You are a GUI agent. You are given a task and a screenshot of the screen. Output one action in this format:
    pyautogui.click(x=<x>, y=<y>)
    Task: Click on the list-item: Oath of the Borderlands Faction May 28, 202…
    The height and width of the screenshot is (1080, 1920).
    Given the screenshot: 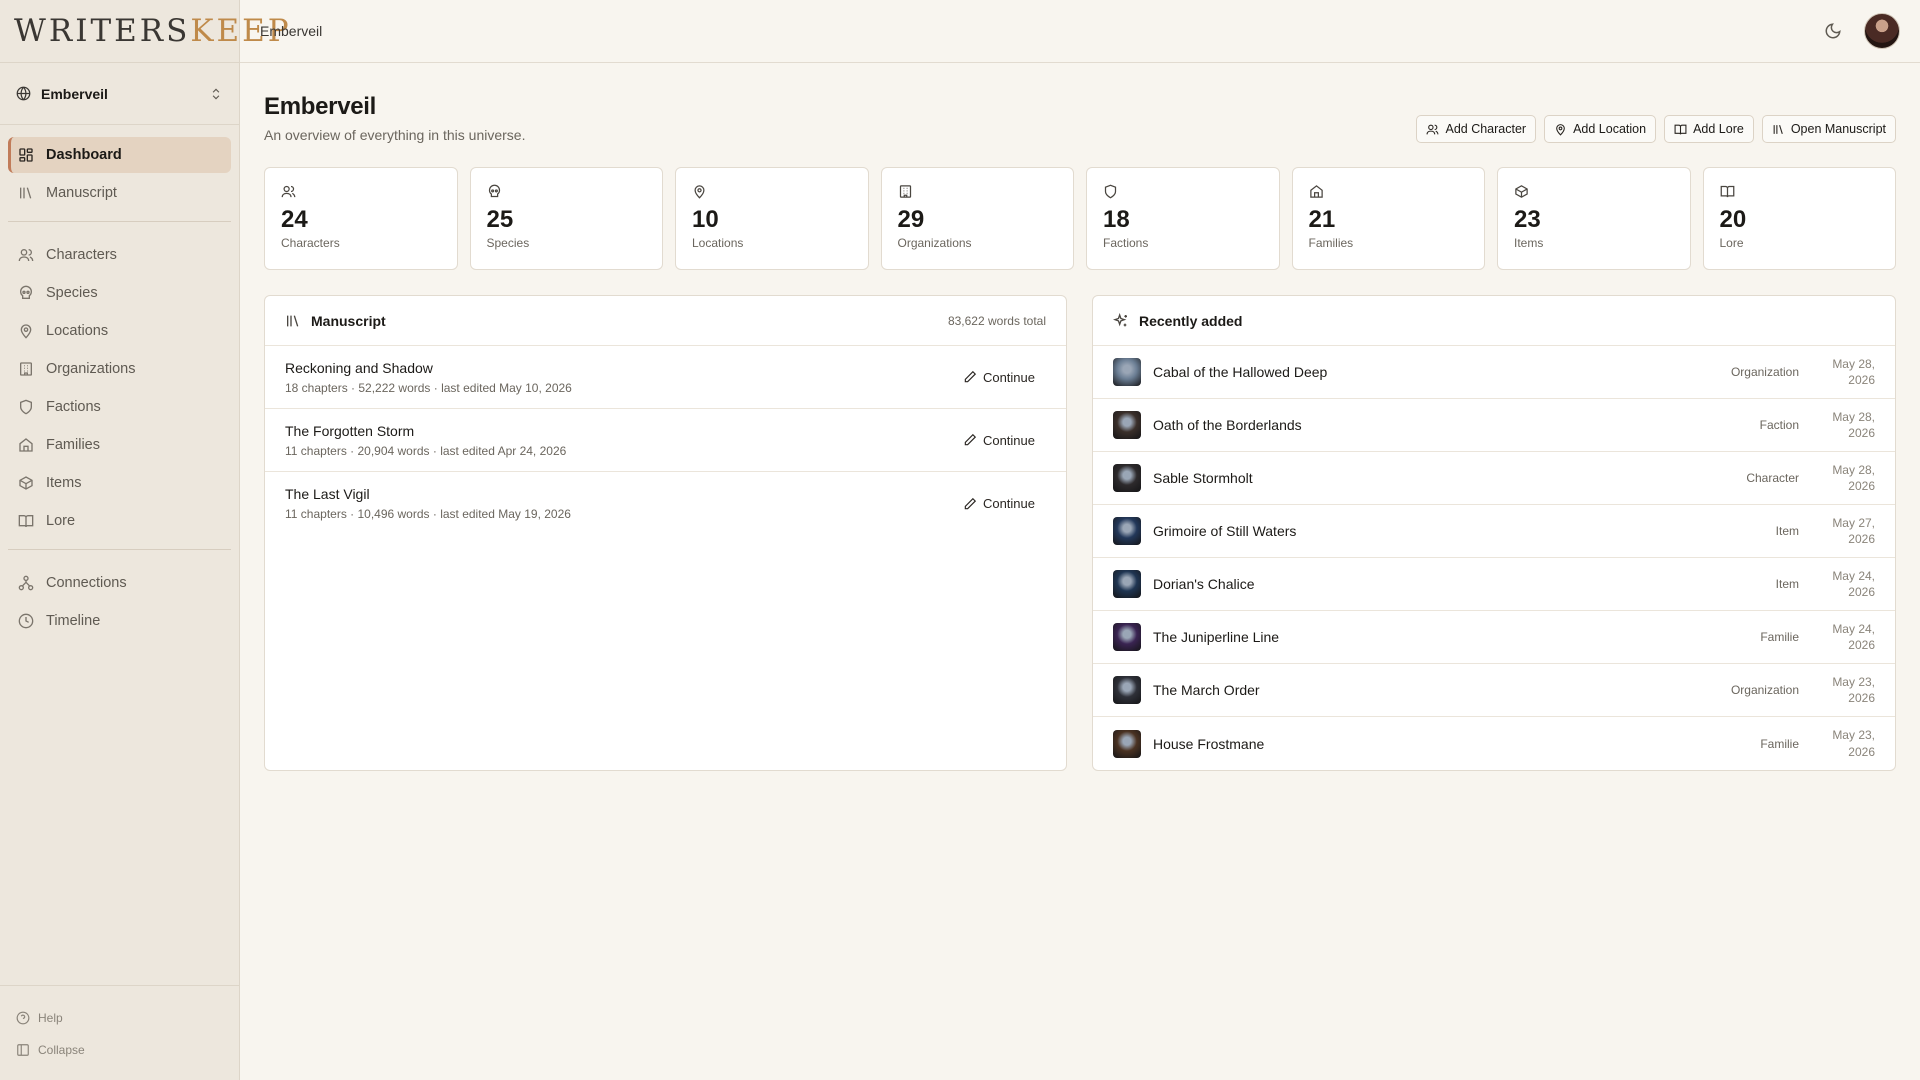 What is the action you would take?
    pyautogui.click(x=1494, y=425)
    